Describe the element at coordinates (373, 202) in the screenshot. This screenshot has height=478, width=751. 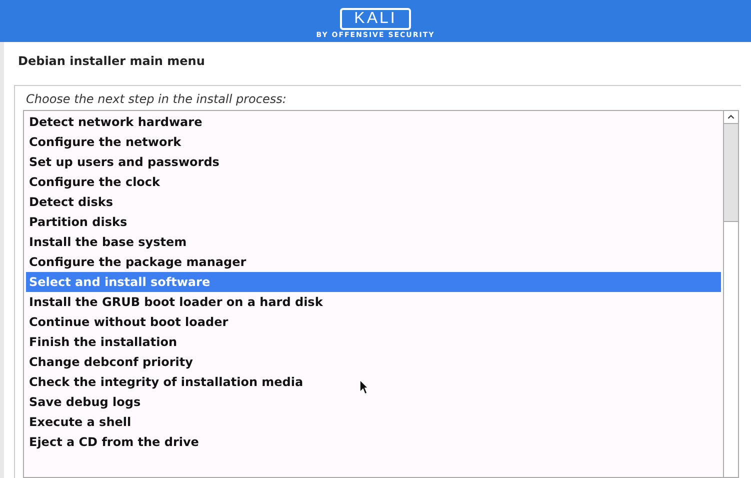
I see `menu-item: Detect disks` at that location.